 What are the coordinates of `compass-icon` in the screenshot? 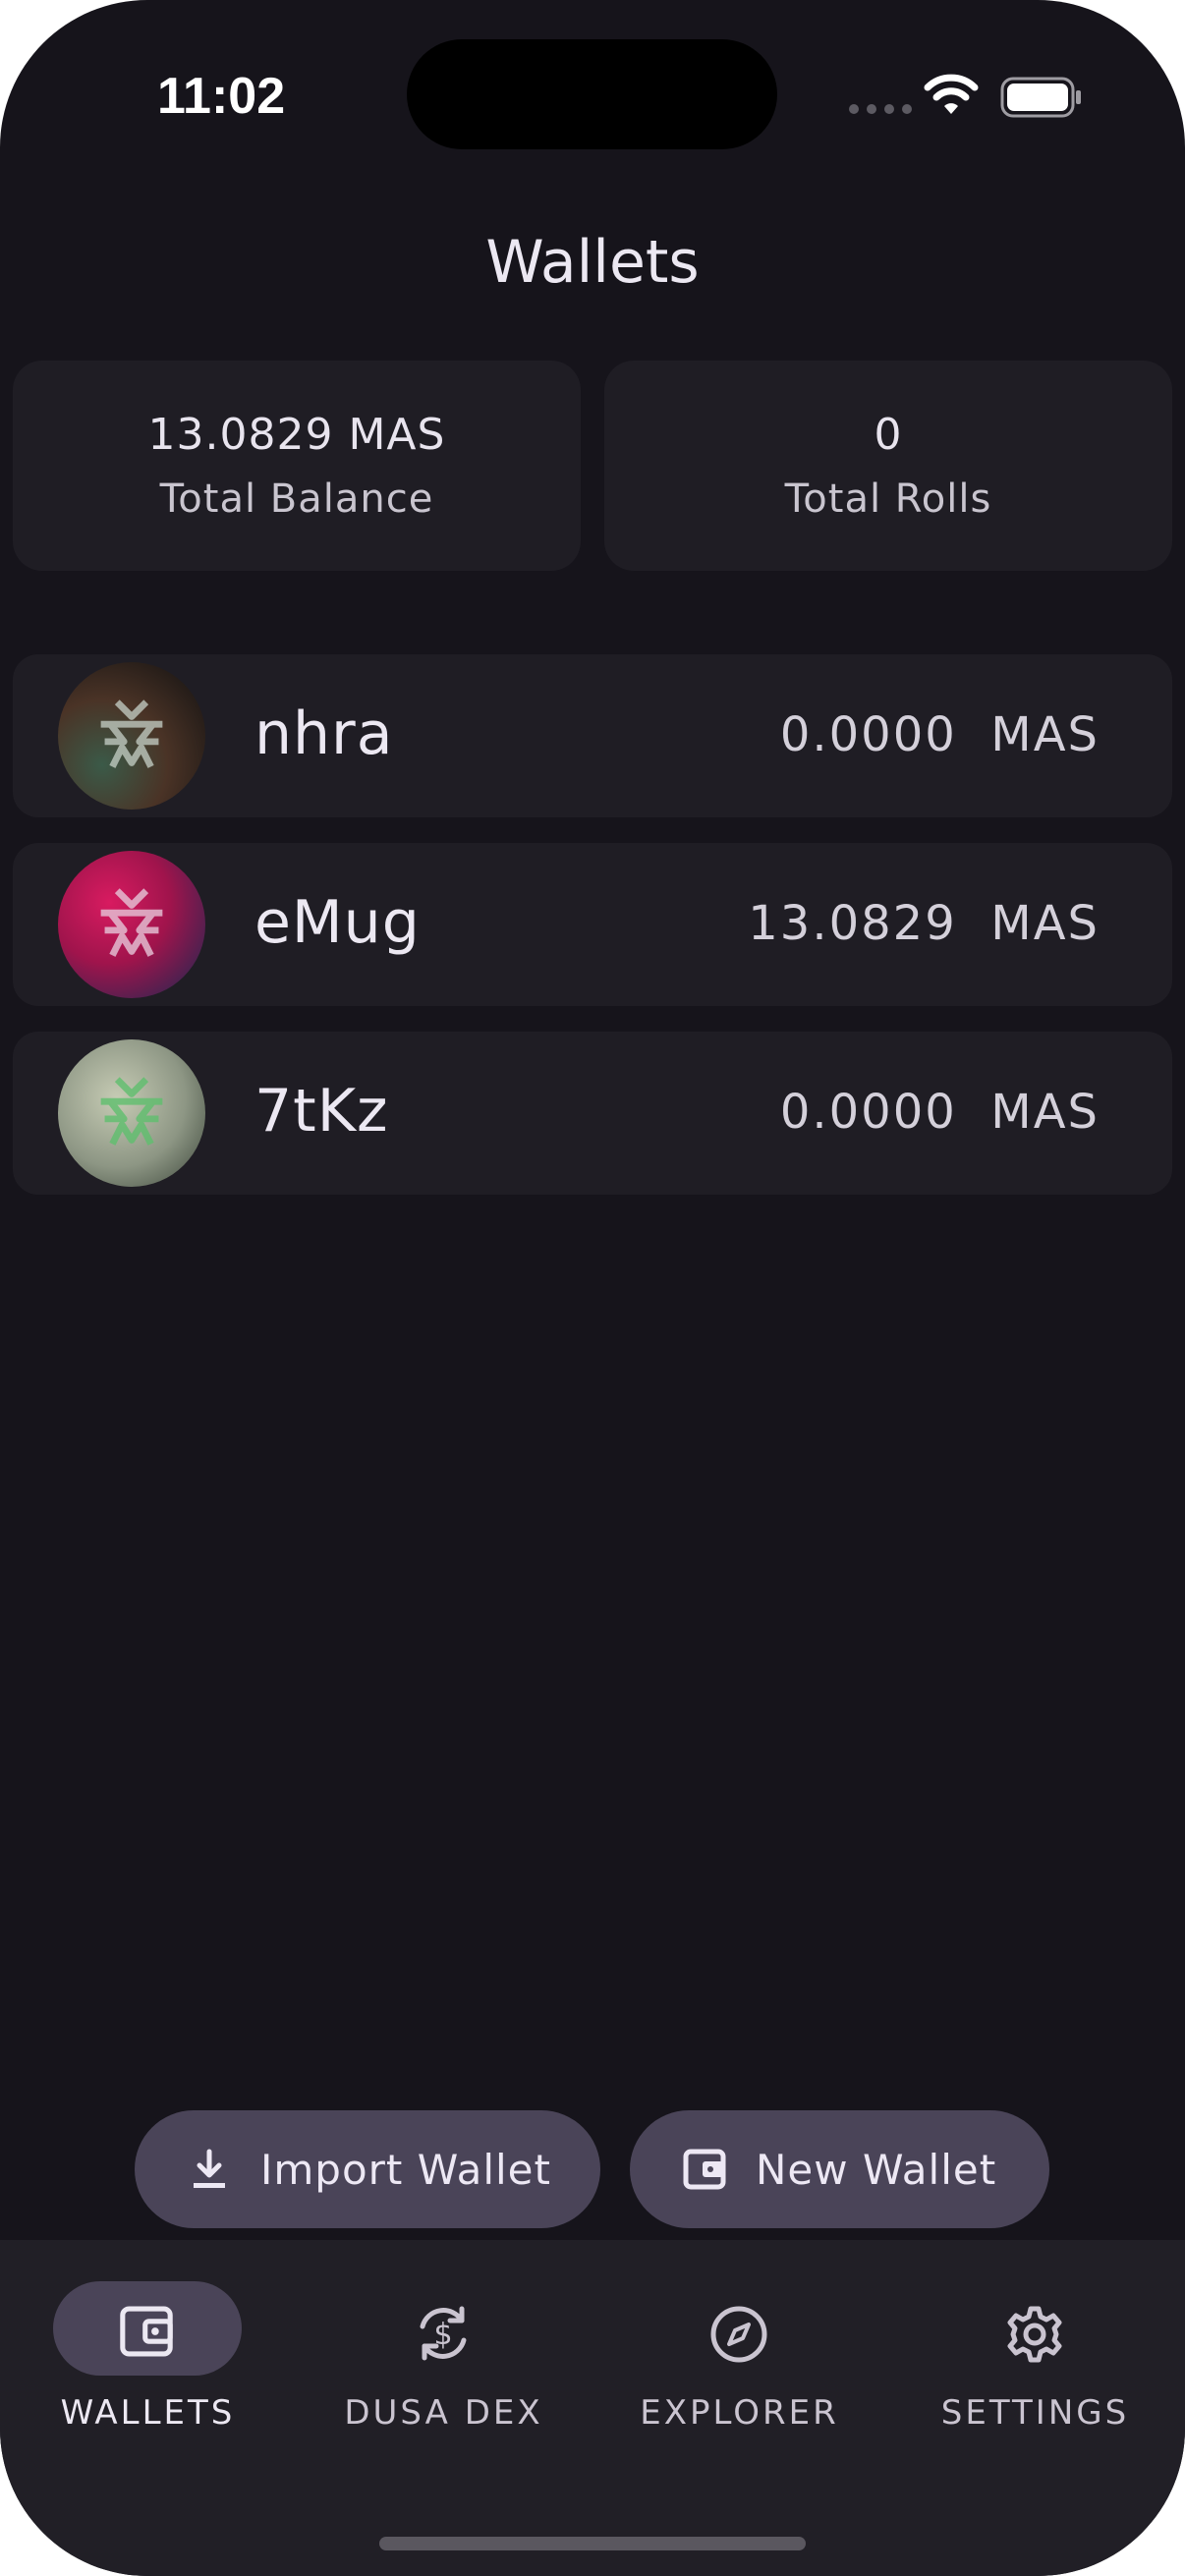 It's located at (739, 2334).